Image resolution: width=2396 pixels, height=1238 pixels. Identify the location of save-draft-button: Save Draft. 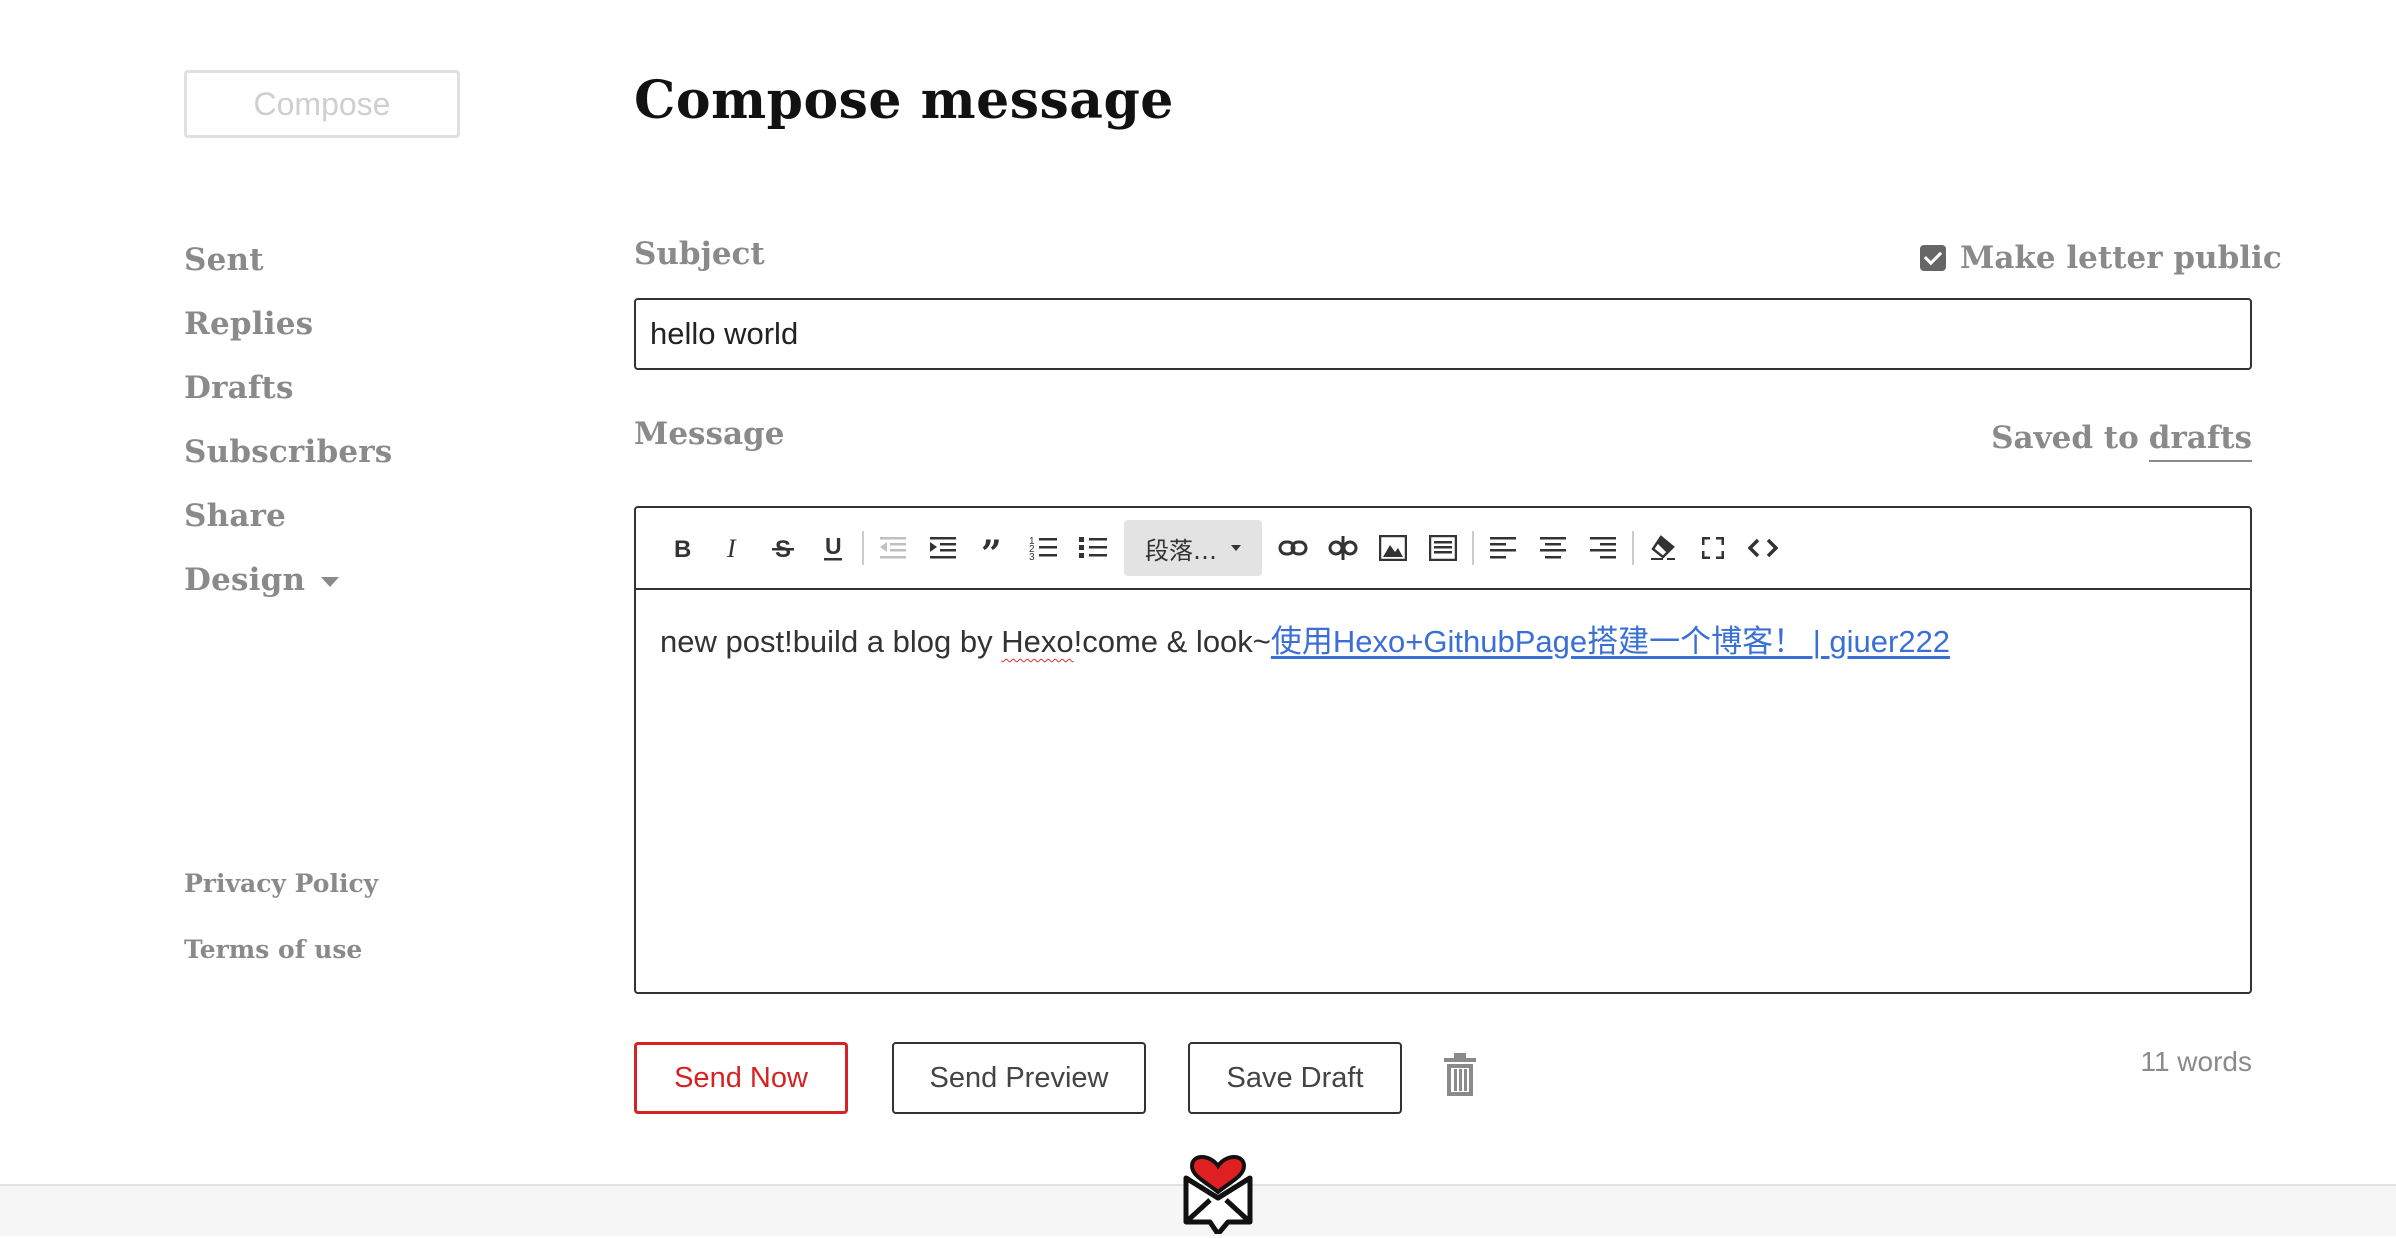
(1295, 1078).